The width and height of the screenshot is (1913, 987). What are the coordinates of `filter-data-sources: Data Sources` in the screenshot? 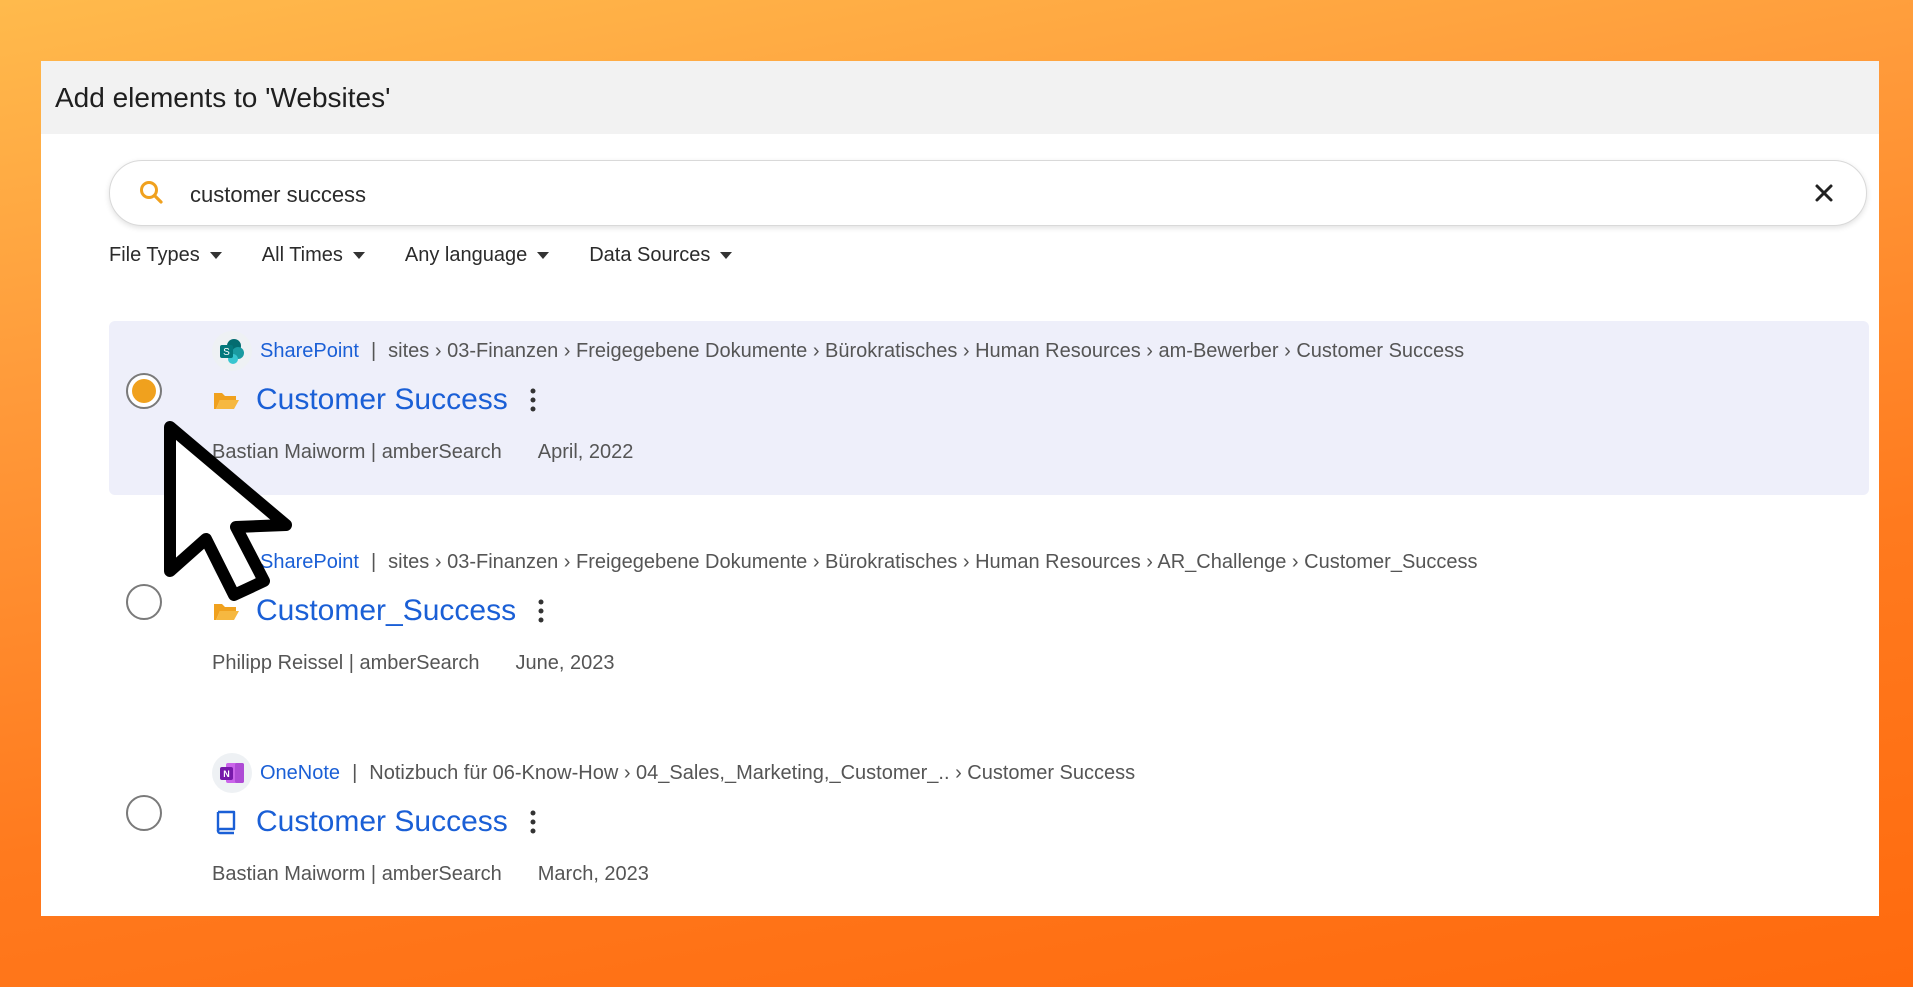 It's located at (661, 255).